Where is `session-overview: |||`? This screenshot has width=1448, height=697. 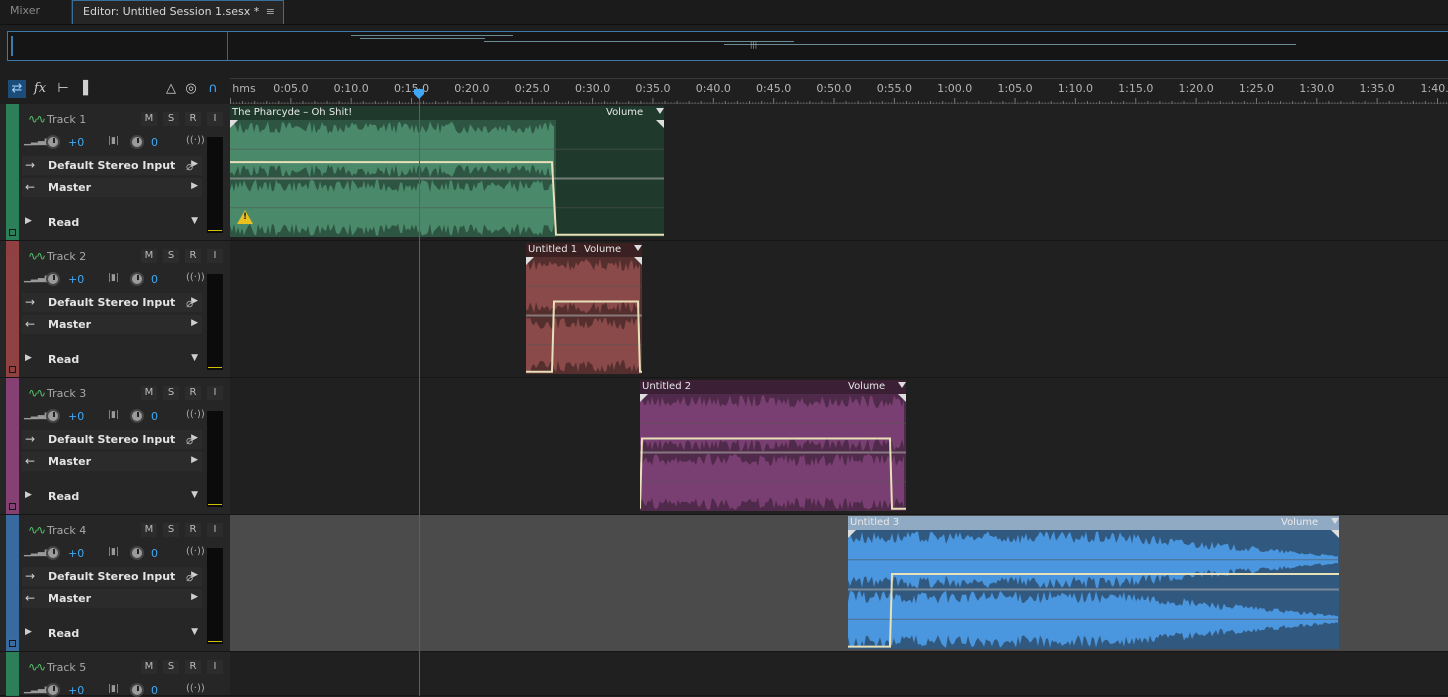
session-overview: ||| is located at coordinates (727, 46).